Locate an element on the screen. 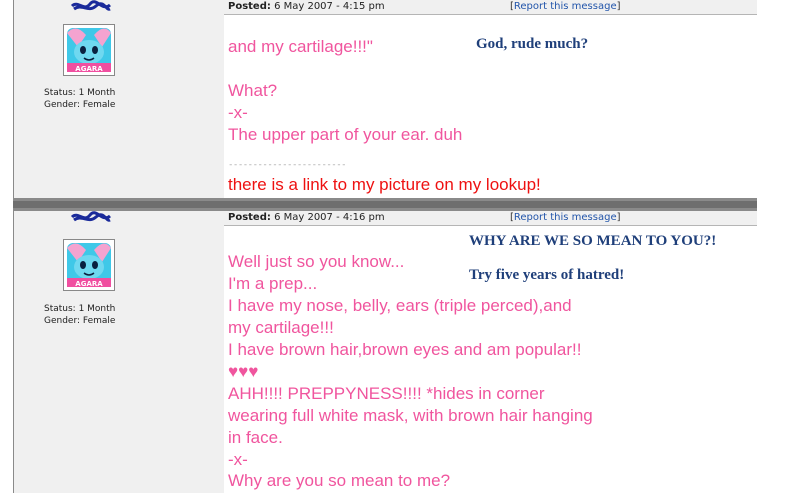 The image size is (800, 493). message-line: Why are you so mean to me? is located at coordinates (339, 480).